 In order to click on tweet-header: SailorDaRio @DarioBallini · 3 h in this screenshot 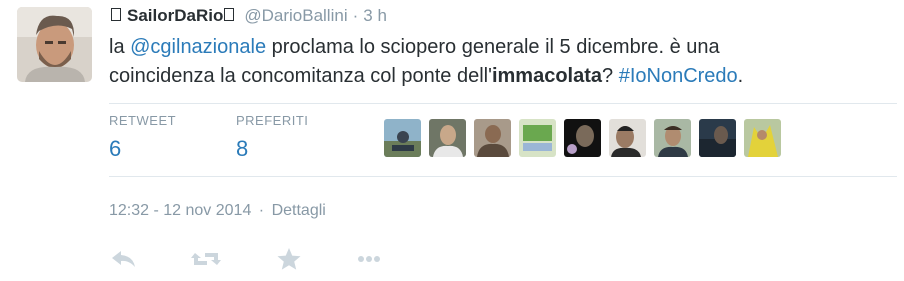, I will do `click(248, 17)`.